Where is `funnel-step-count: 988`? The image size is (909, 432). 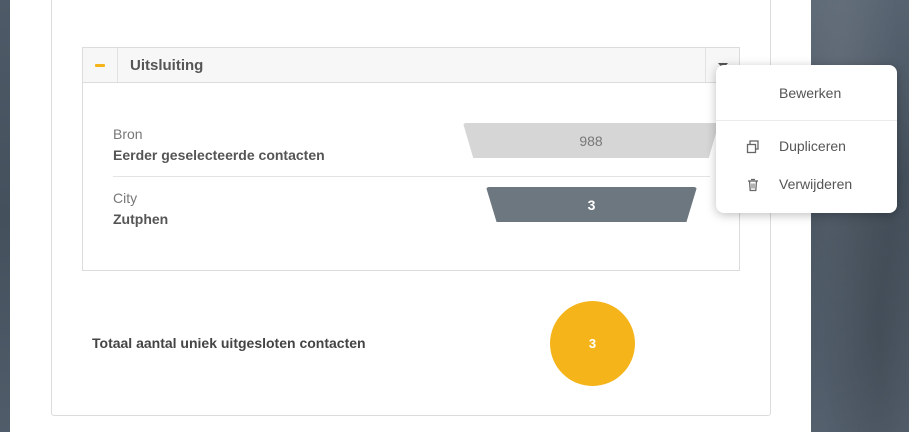
funnel-step-count: 988 is located at coordinates (591, 140).